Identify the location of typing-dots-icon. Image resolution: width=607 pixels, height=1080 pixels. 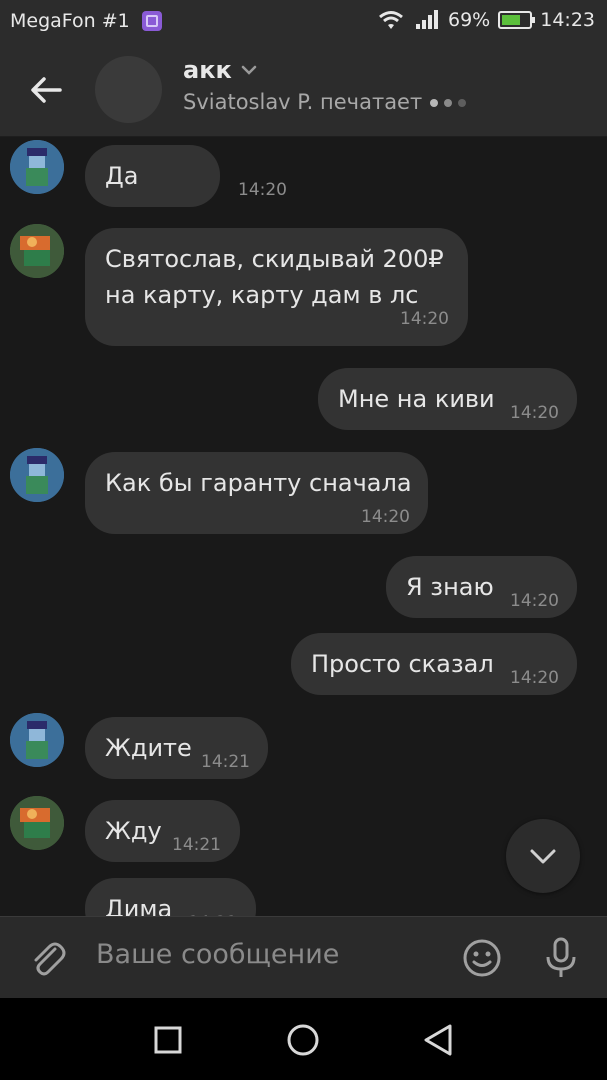
(451, 102).